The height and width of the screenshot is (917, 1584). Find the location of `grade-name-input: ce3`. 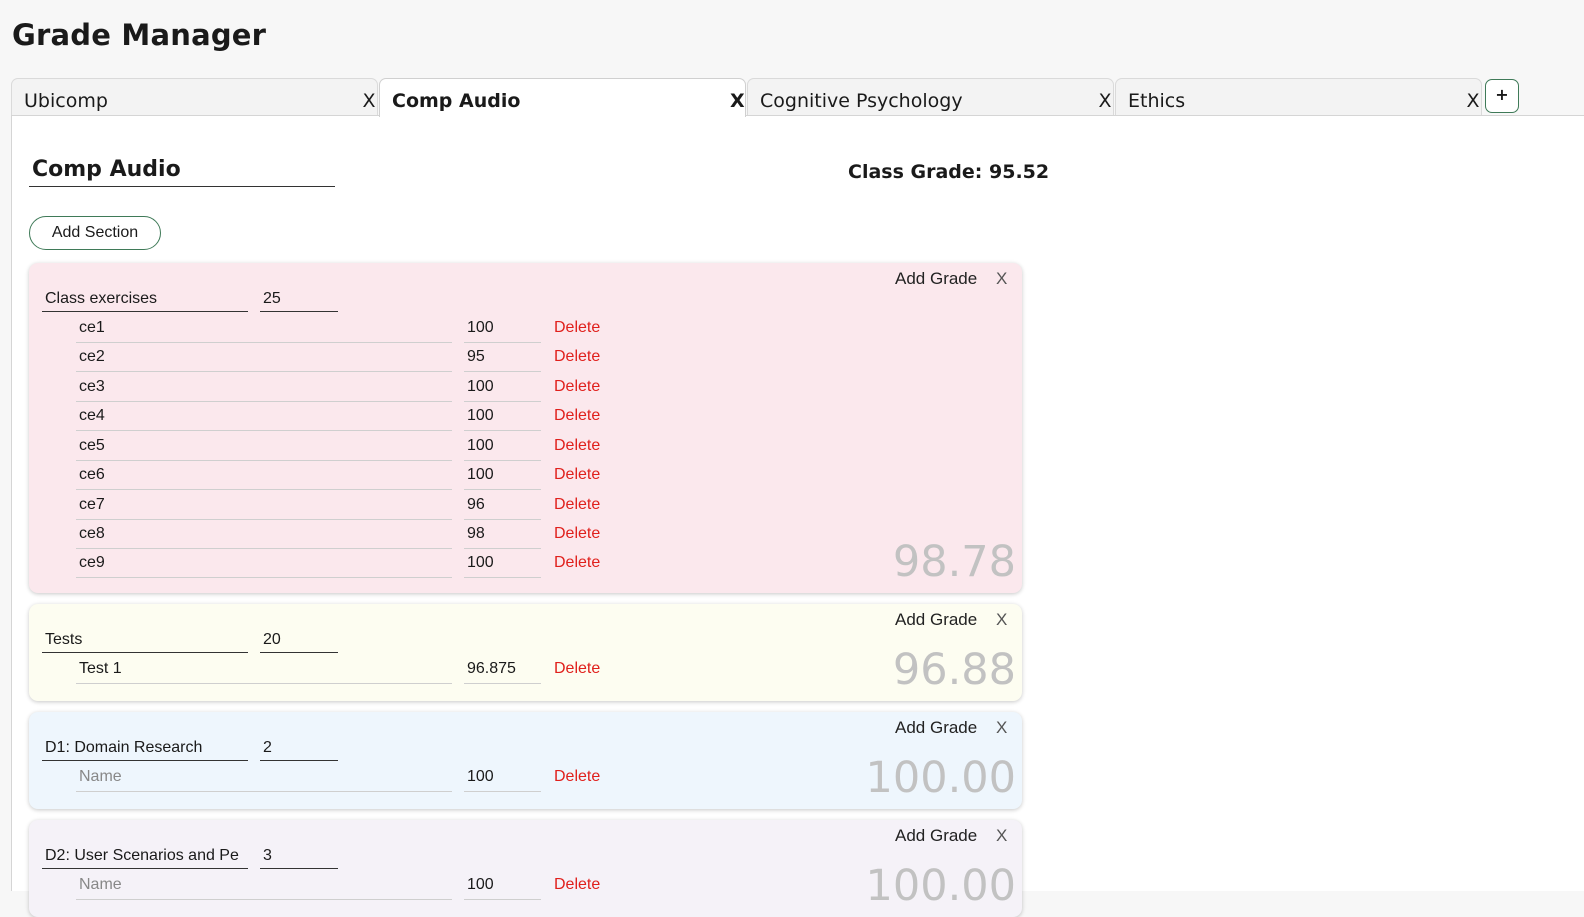

grade-name-input: ce3 is located at coordinates (264, 390).